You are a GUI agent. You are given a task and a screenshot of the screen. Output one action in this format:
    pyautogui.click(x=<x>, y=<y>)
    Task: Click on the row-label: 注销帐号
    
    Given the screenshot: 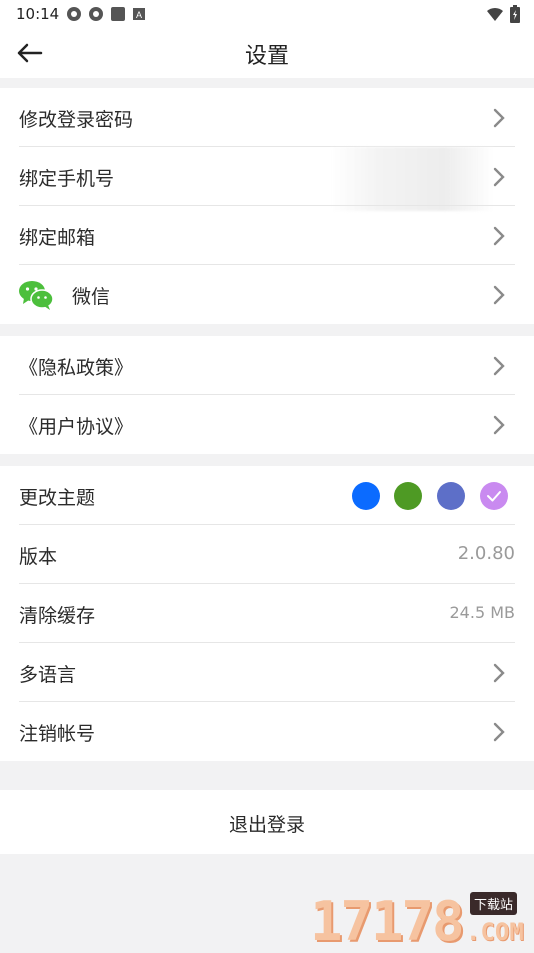 What is the action you would take?
    pyautogui.click(x=57, y=734)
    